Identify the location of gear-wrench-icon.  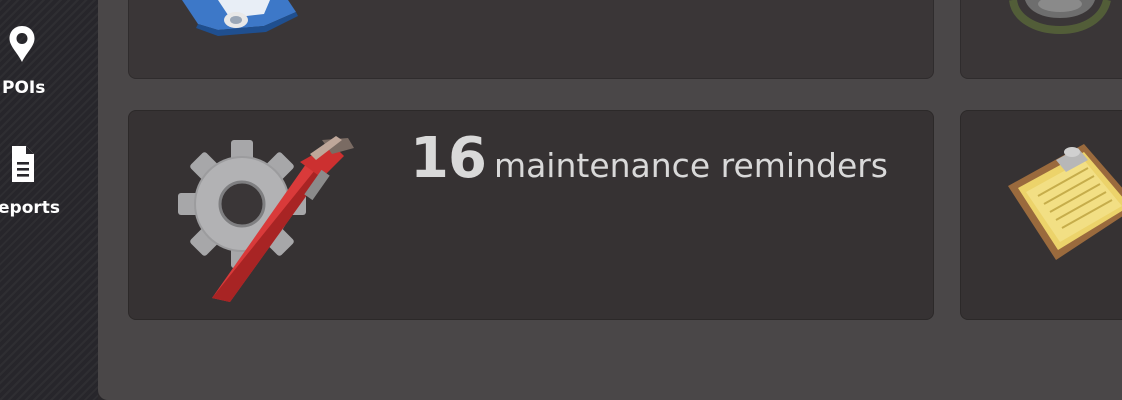
(266, 219).